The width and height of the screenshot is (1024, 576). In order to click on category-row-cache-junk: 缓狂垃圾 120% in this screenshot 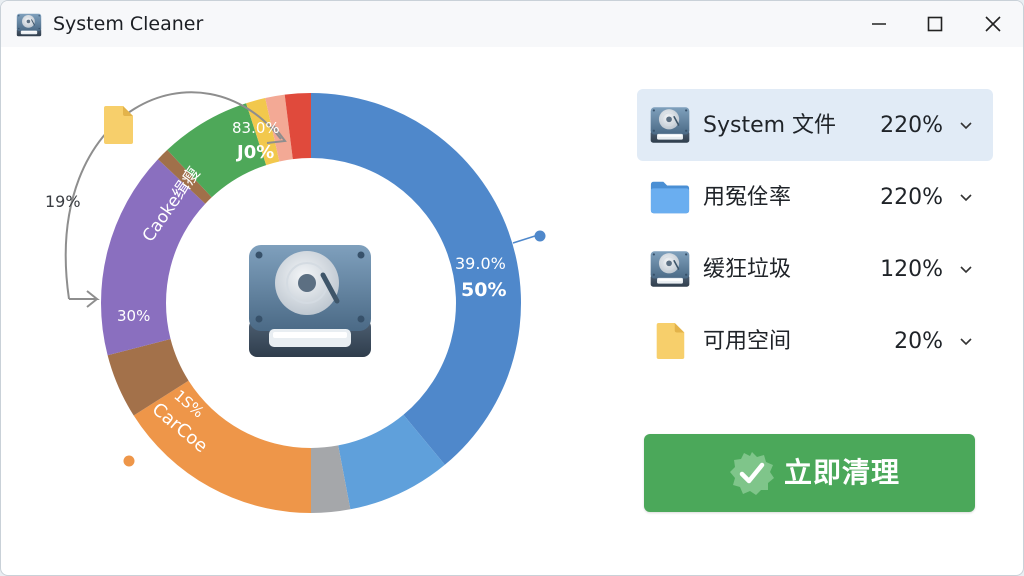, I will do `click(815, 269)`.